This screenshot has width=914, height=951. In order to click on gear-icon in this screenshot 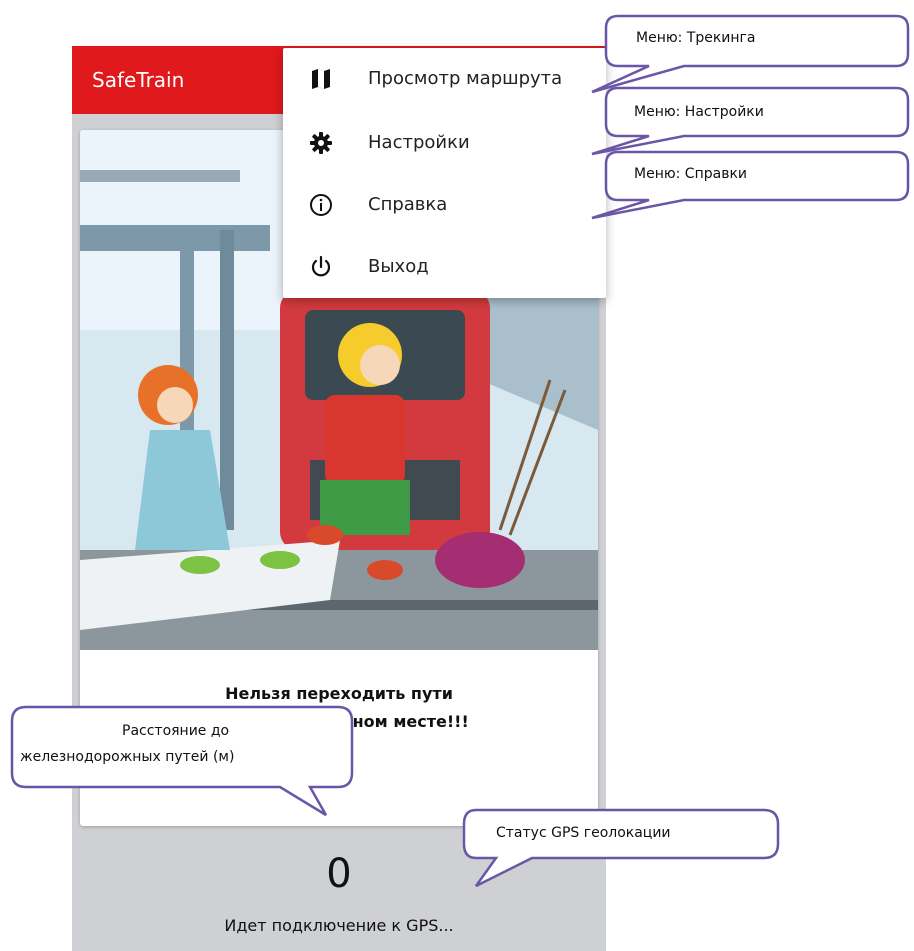, I will do `click(321, 143)`.